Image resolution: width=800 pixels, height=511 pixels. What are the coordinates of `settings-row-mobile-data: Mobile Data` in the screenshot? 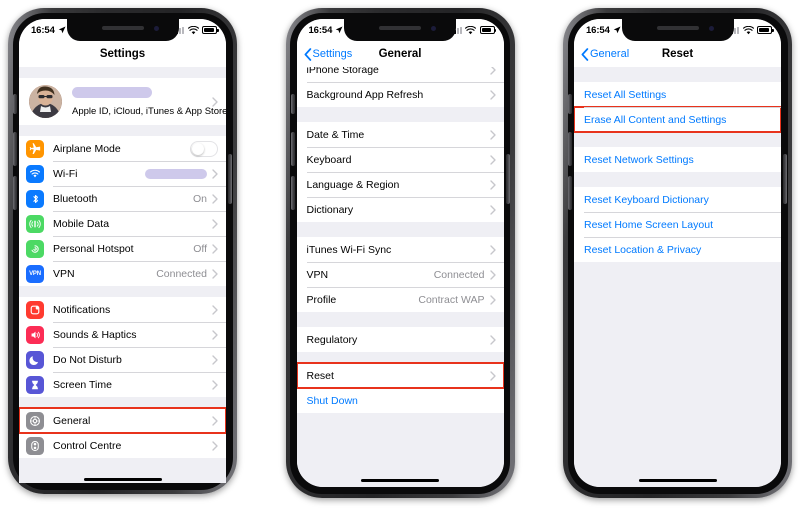 It's located at (122, 223).